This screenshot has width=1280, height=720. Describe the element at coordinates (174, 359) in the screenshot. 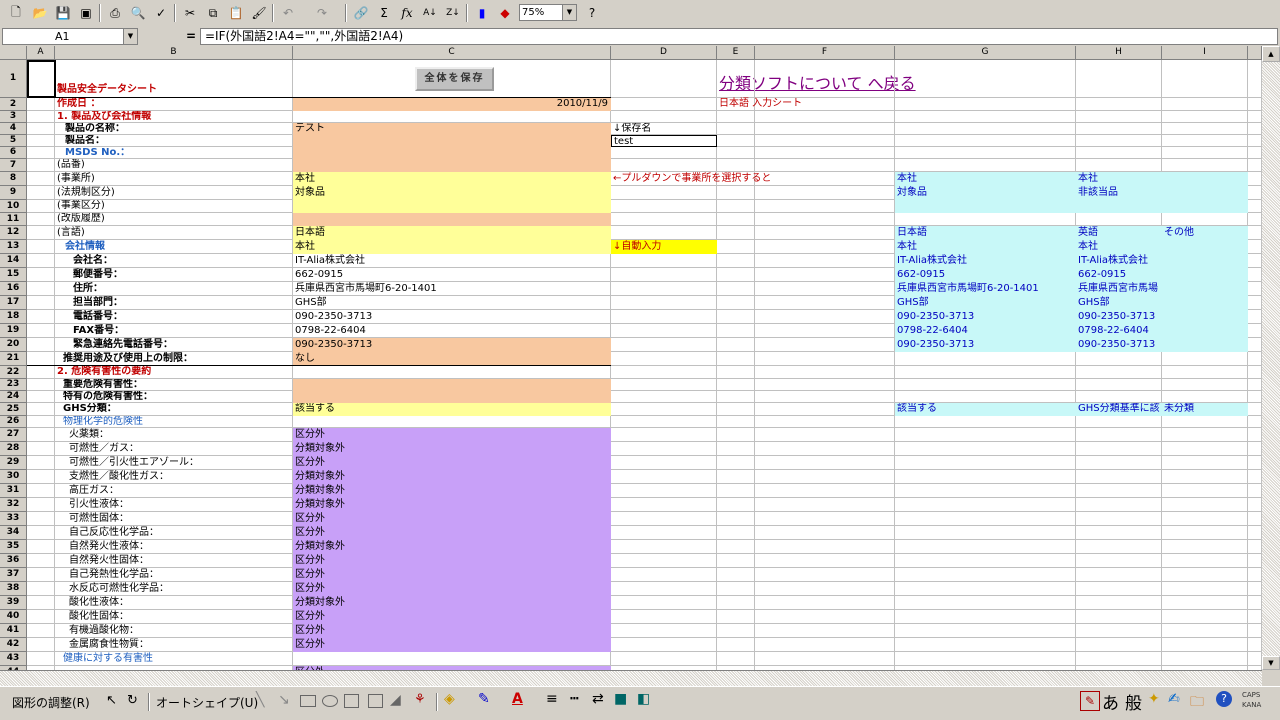

I see `row-label: 推奨用途及び使用上の制限：` at that location.